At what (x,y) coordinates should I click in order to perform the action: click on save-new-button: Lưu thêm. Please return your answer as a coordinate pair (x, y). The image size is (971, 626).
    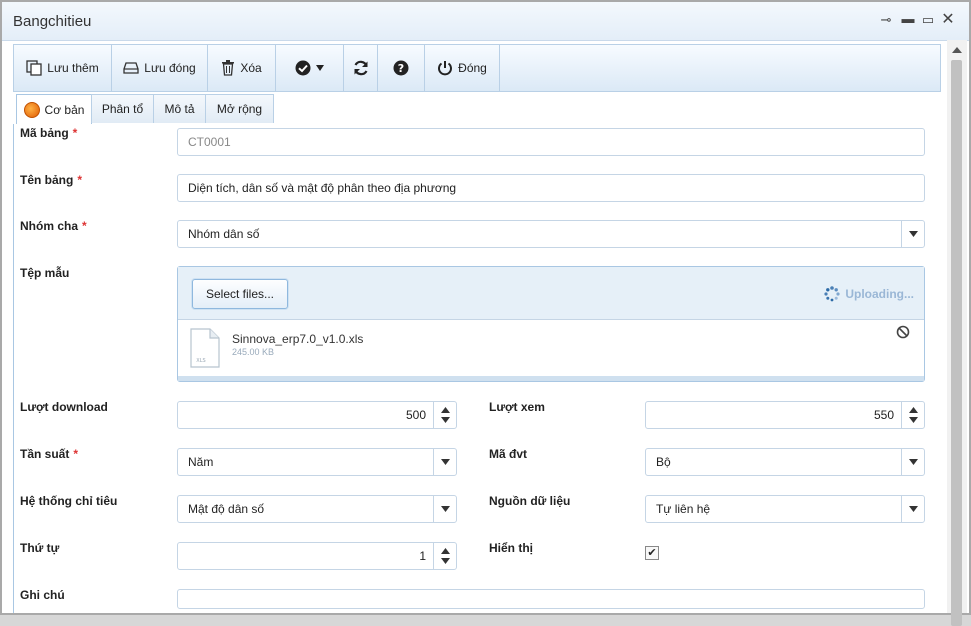
    Looking at the image, I should click on (63, 68).